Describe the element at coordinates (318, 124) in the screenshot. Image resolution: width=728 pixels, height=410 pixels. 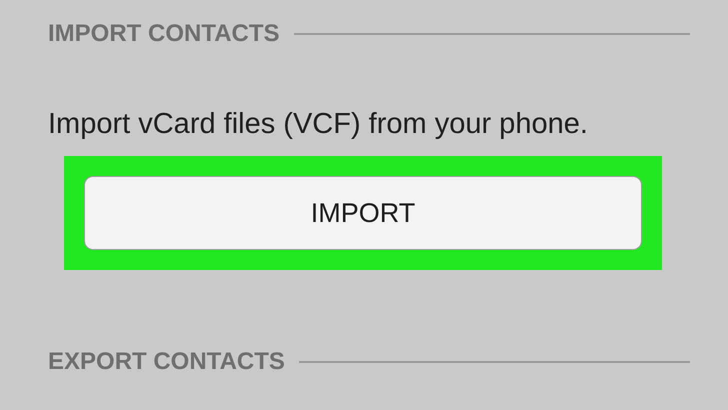
I see `section-description: Import vCard files (VCF) from your phone.` at that location.